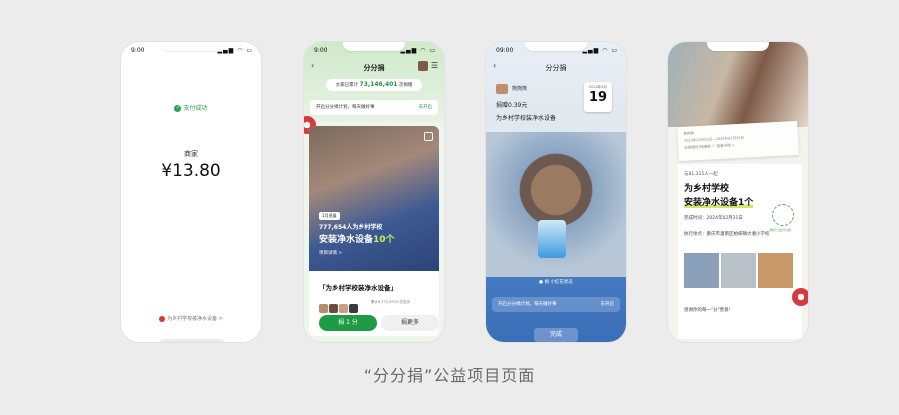 The width and height of the screenshot is (899, 415). I want to click on share-icon, so click(428, 136).